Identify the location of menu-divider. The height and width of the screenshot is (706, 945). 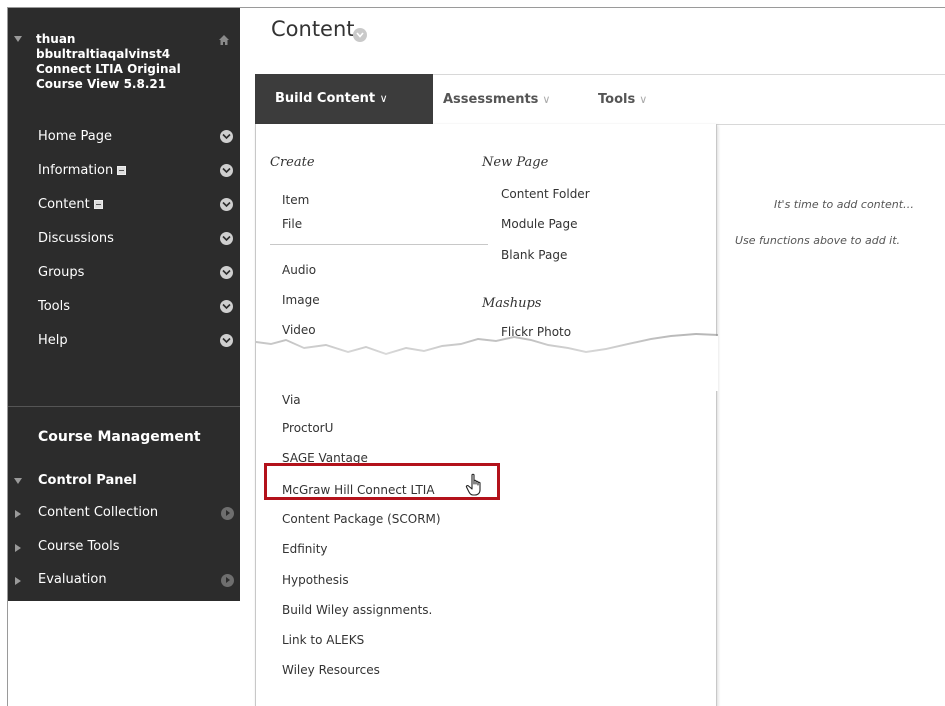
(379, 244).